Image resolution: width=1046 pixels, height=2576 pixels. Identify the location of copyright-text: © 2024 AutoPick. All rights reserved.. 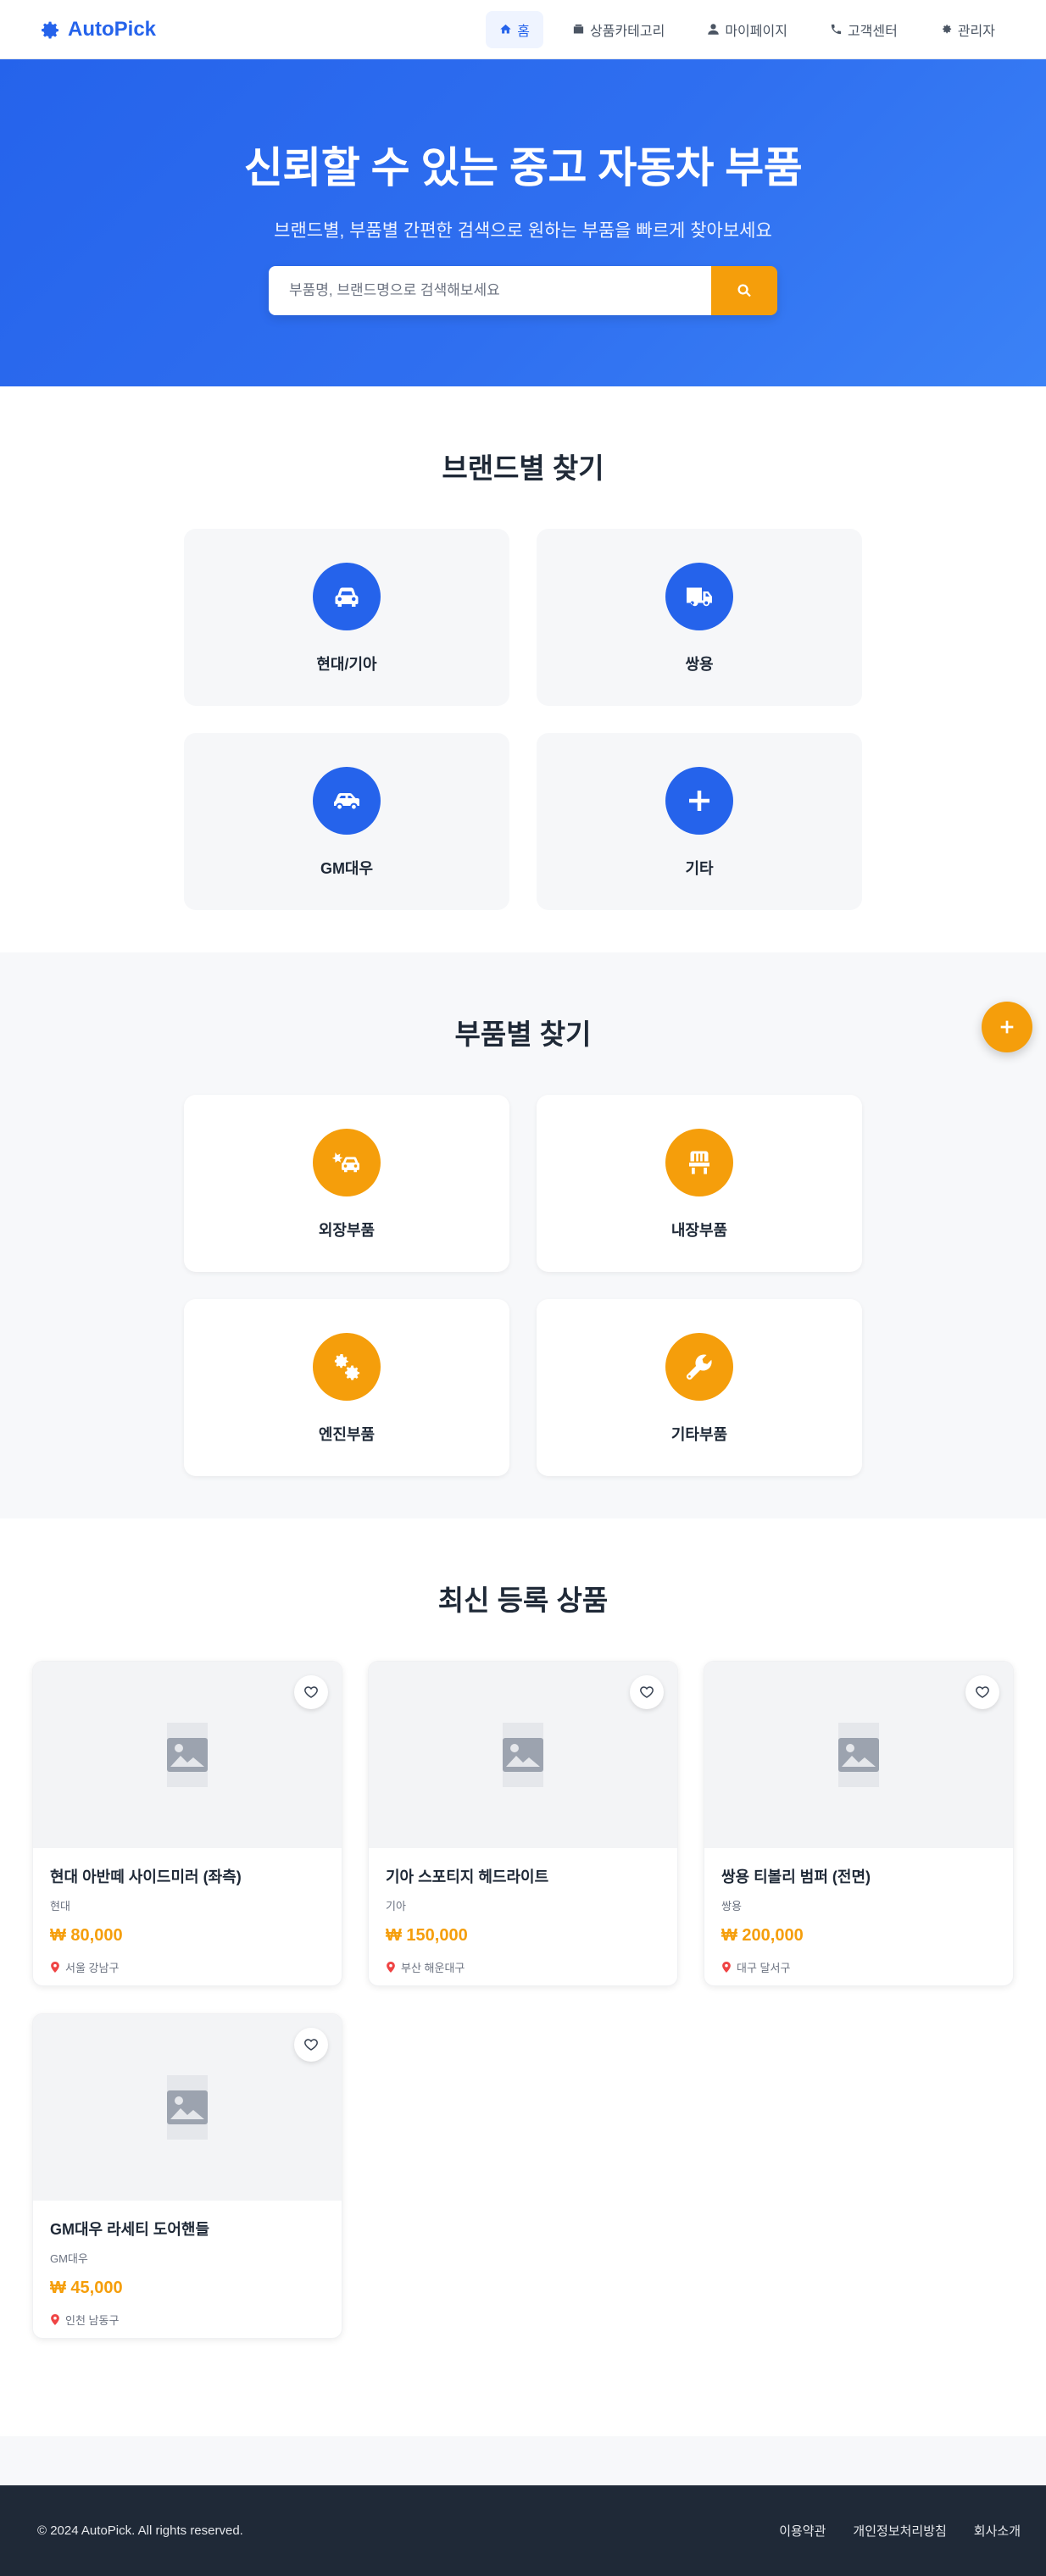
(140, 2530).